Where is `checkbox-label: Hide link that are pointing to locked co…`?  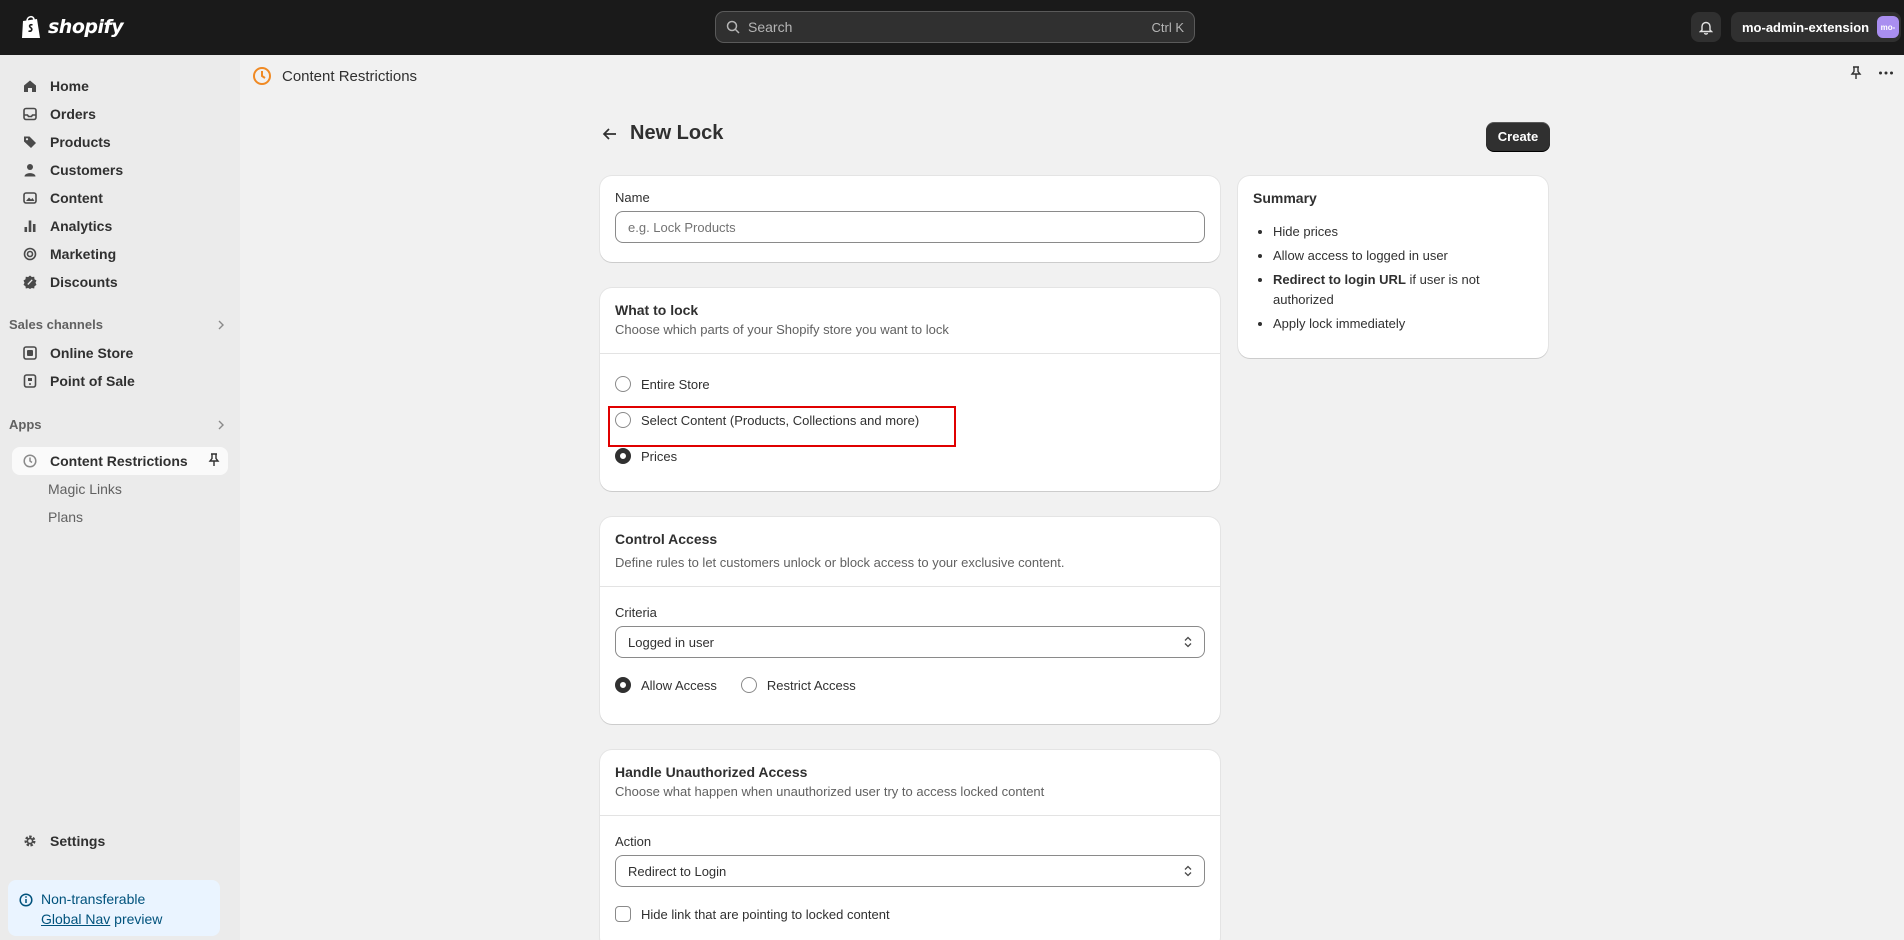 checkbox-label: Hide link that are pointing to locked co… is located at coordinates (765, 914).